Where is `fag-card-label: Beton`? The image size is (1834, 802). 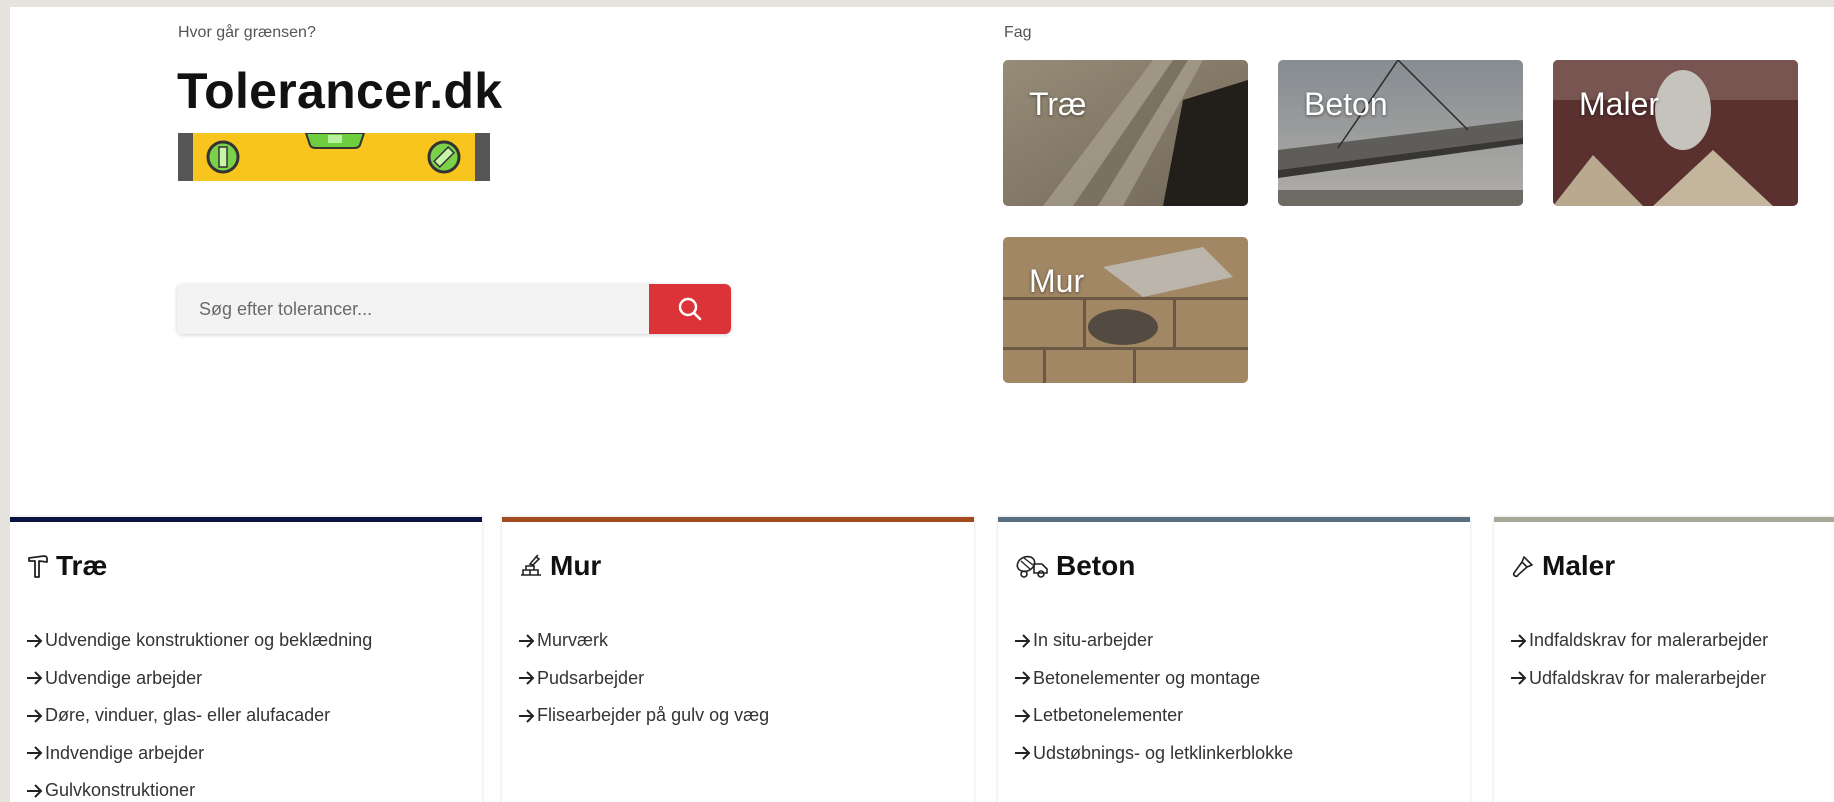
fag-card-label: Beton is located at coordinates (1346, 104).